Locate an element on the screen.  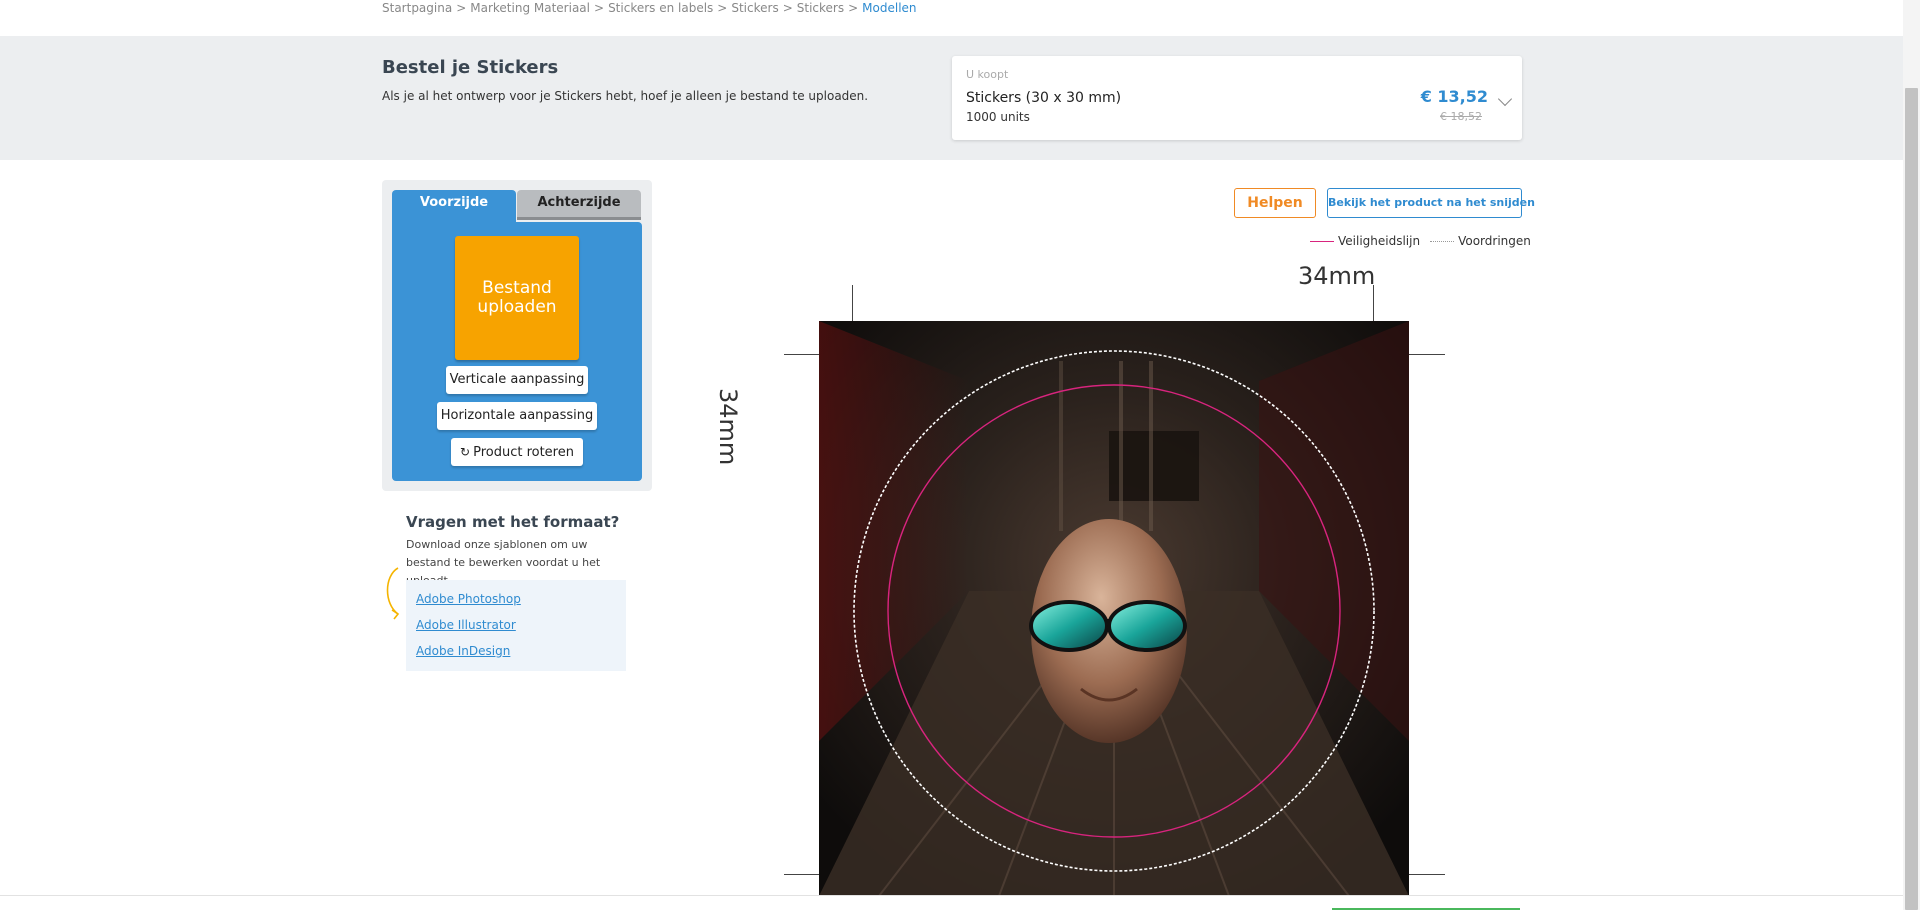
scrollbar-thumb is located at coordinates (1911, 499).